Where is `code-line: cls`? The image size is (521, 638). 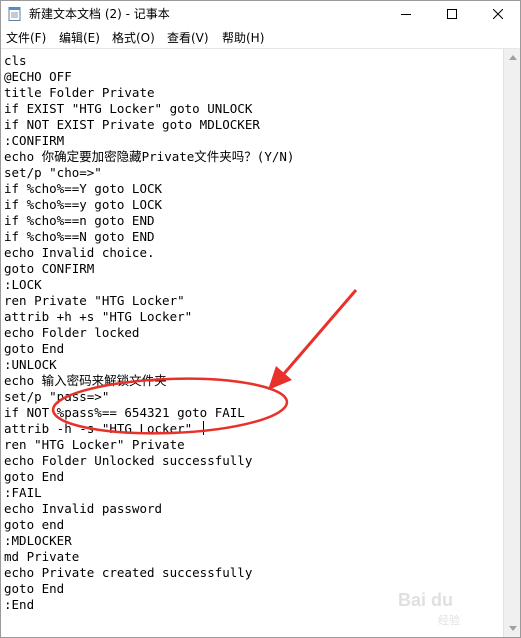 code-line: cls is located at coordinates (15, 60).